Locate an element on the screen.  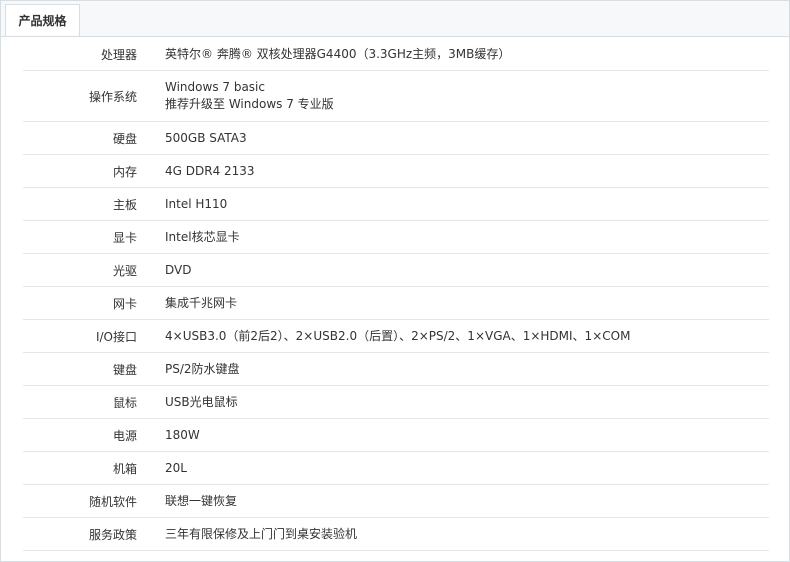
spec-value: Windows 7 basic 推荐升级至 Windows 7 专业版 is located at coordinates (456, 96).